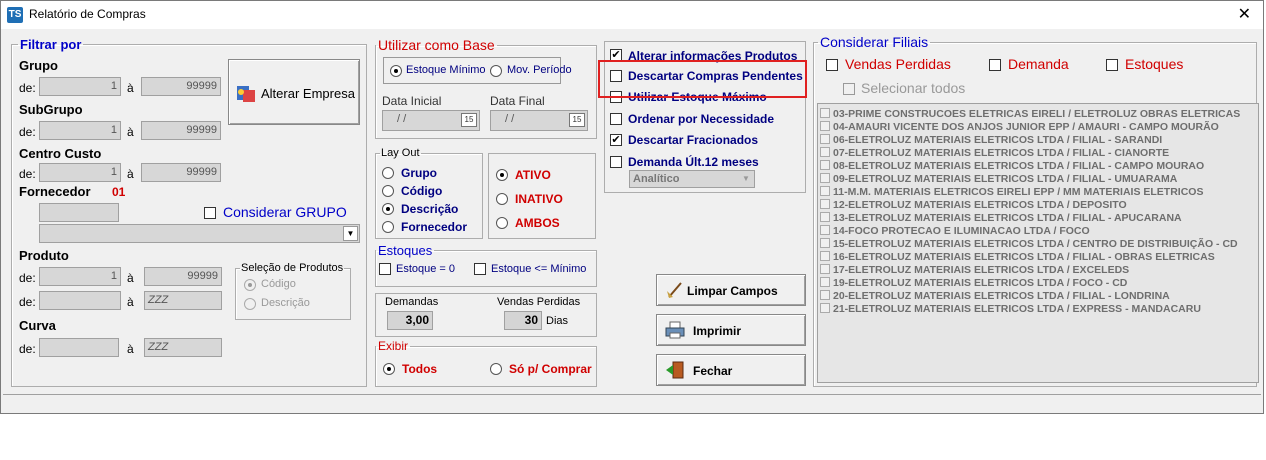 Image resolution: width=1266 pixels, height=460 pixels. I want to click on vendas-perdidas-field: 30, so click(523, 320).